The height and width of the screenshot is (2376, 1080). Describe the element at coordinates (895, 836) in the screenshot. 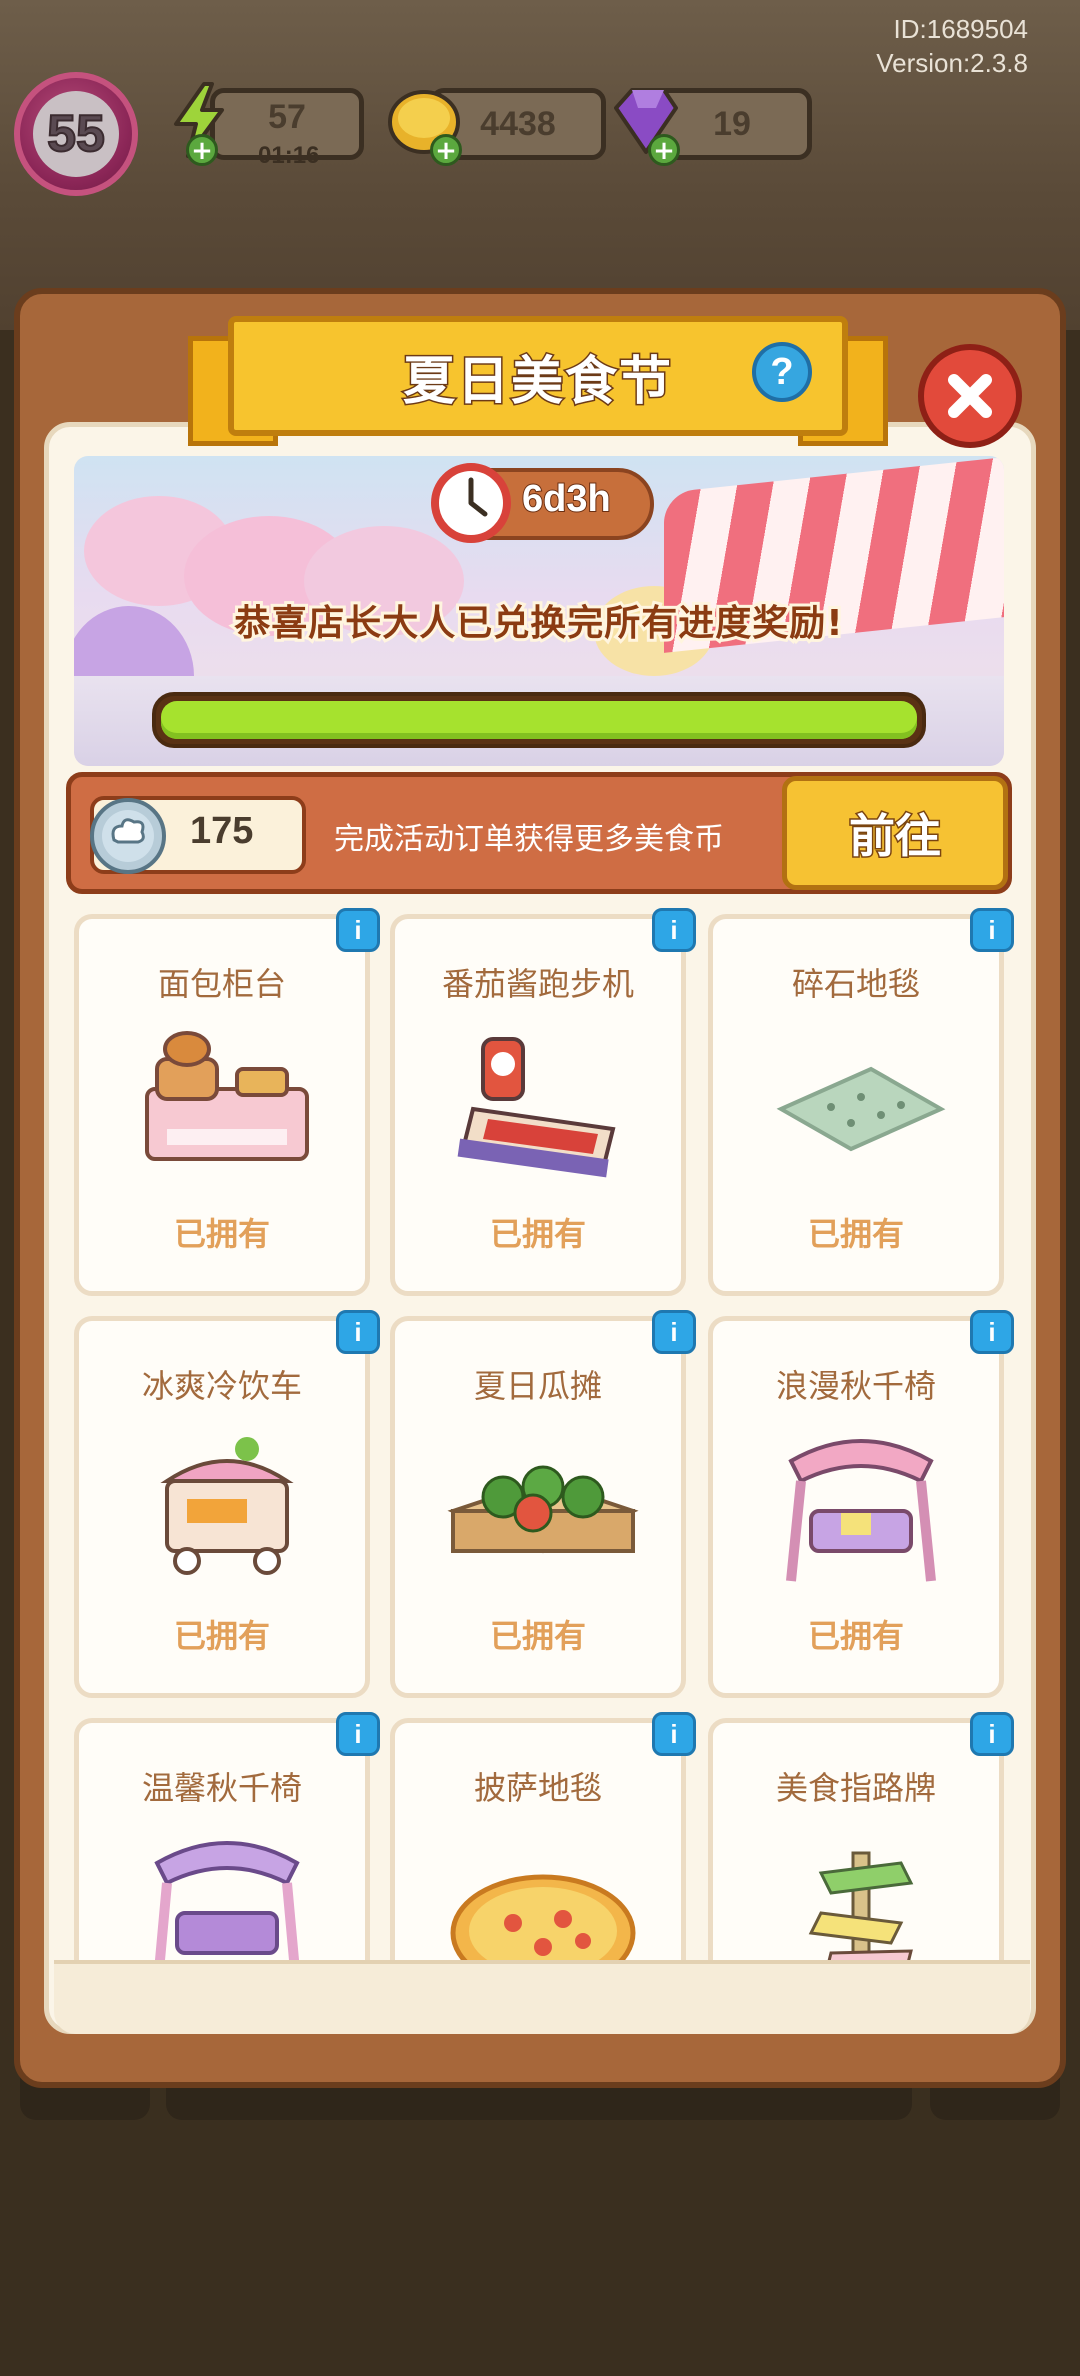

I see `go-button-label: 前往` at that location.